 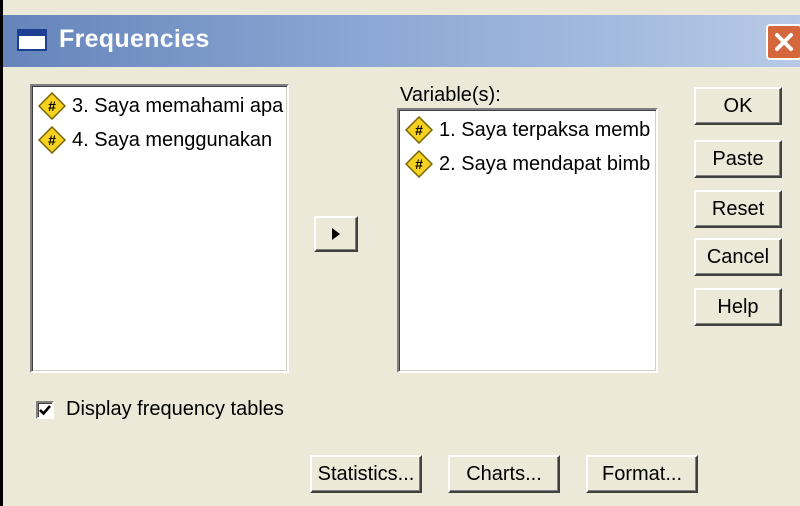 I want to click on display-frequency-tables-label: Display frequency tables, so click(x=175, y=409).